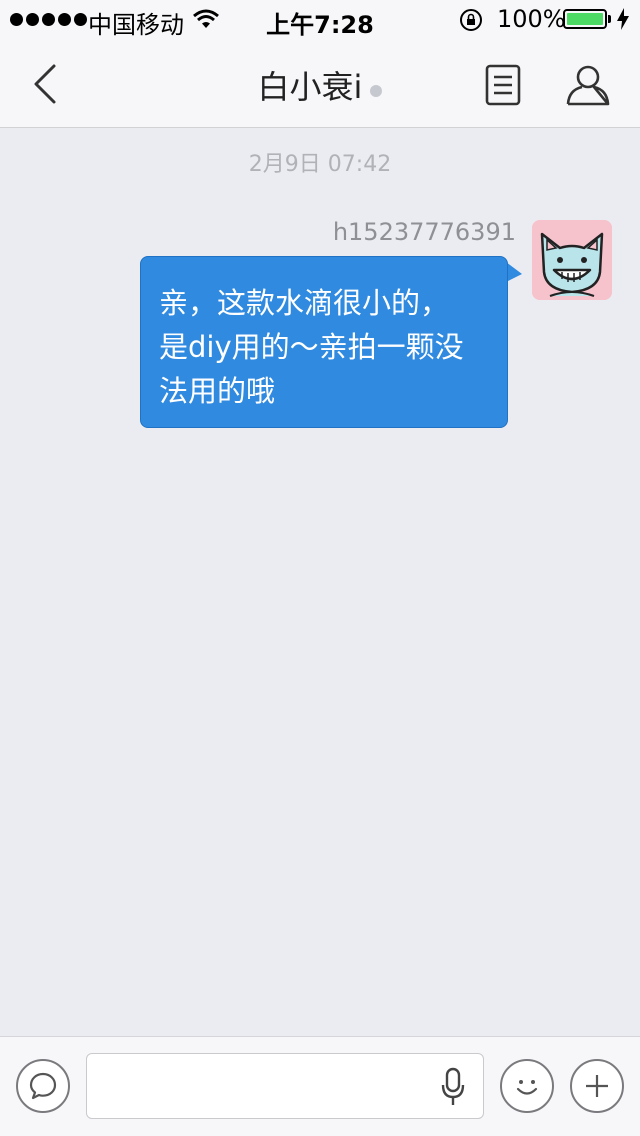 Image resolution: width=640 pixels, height=1136 pixels. Describe the element at coordinates (503, 85) in the screenshot. I see `document-icon` at that location.